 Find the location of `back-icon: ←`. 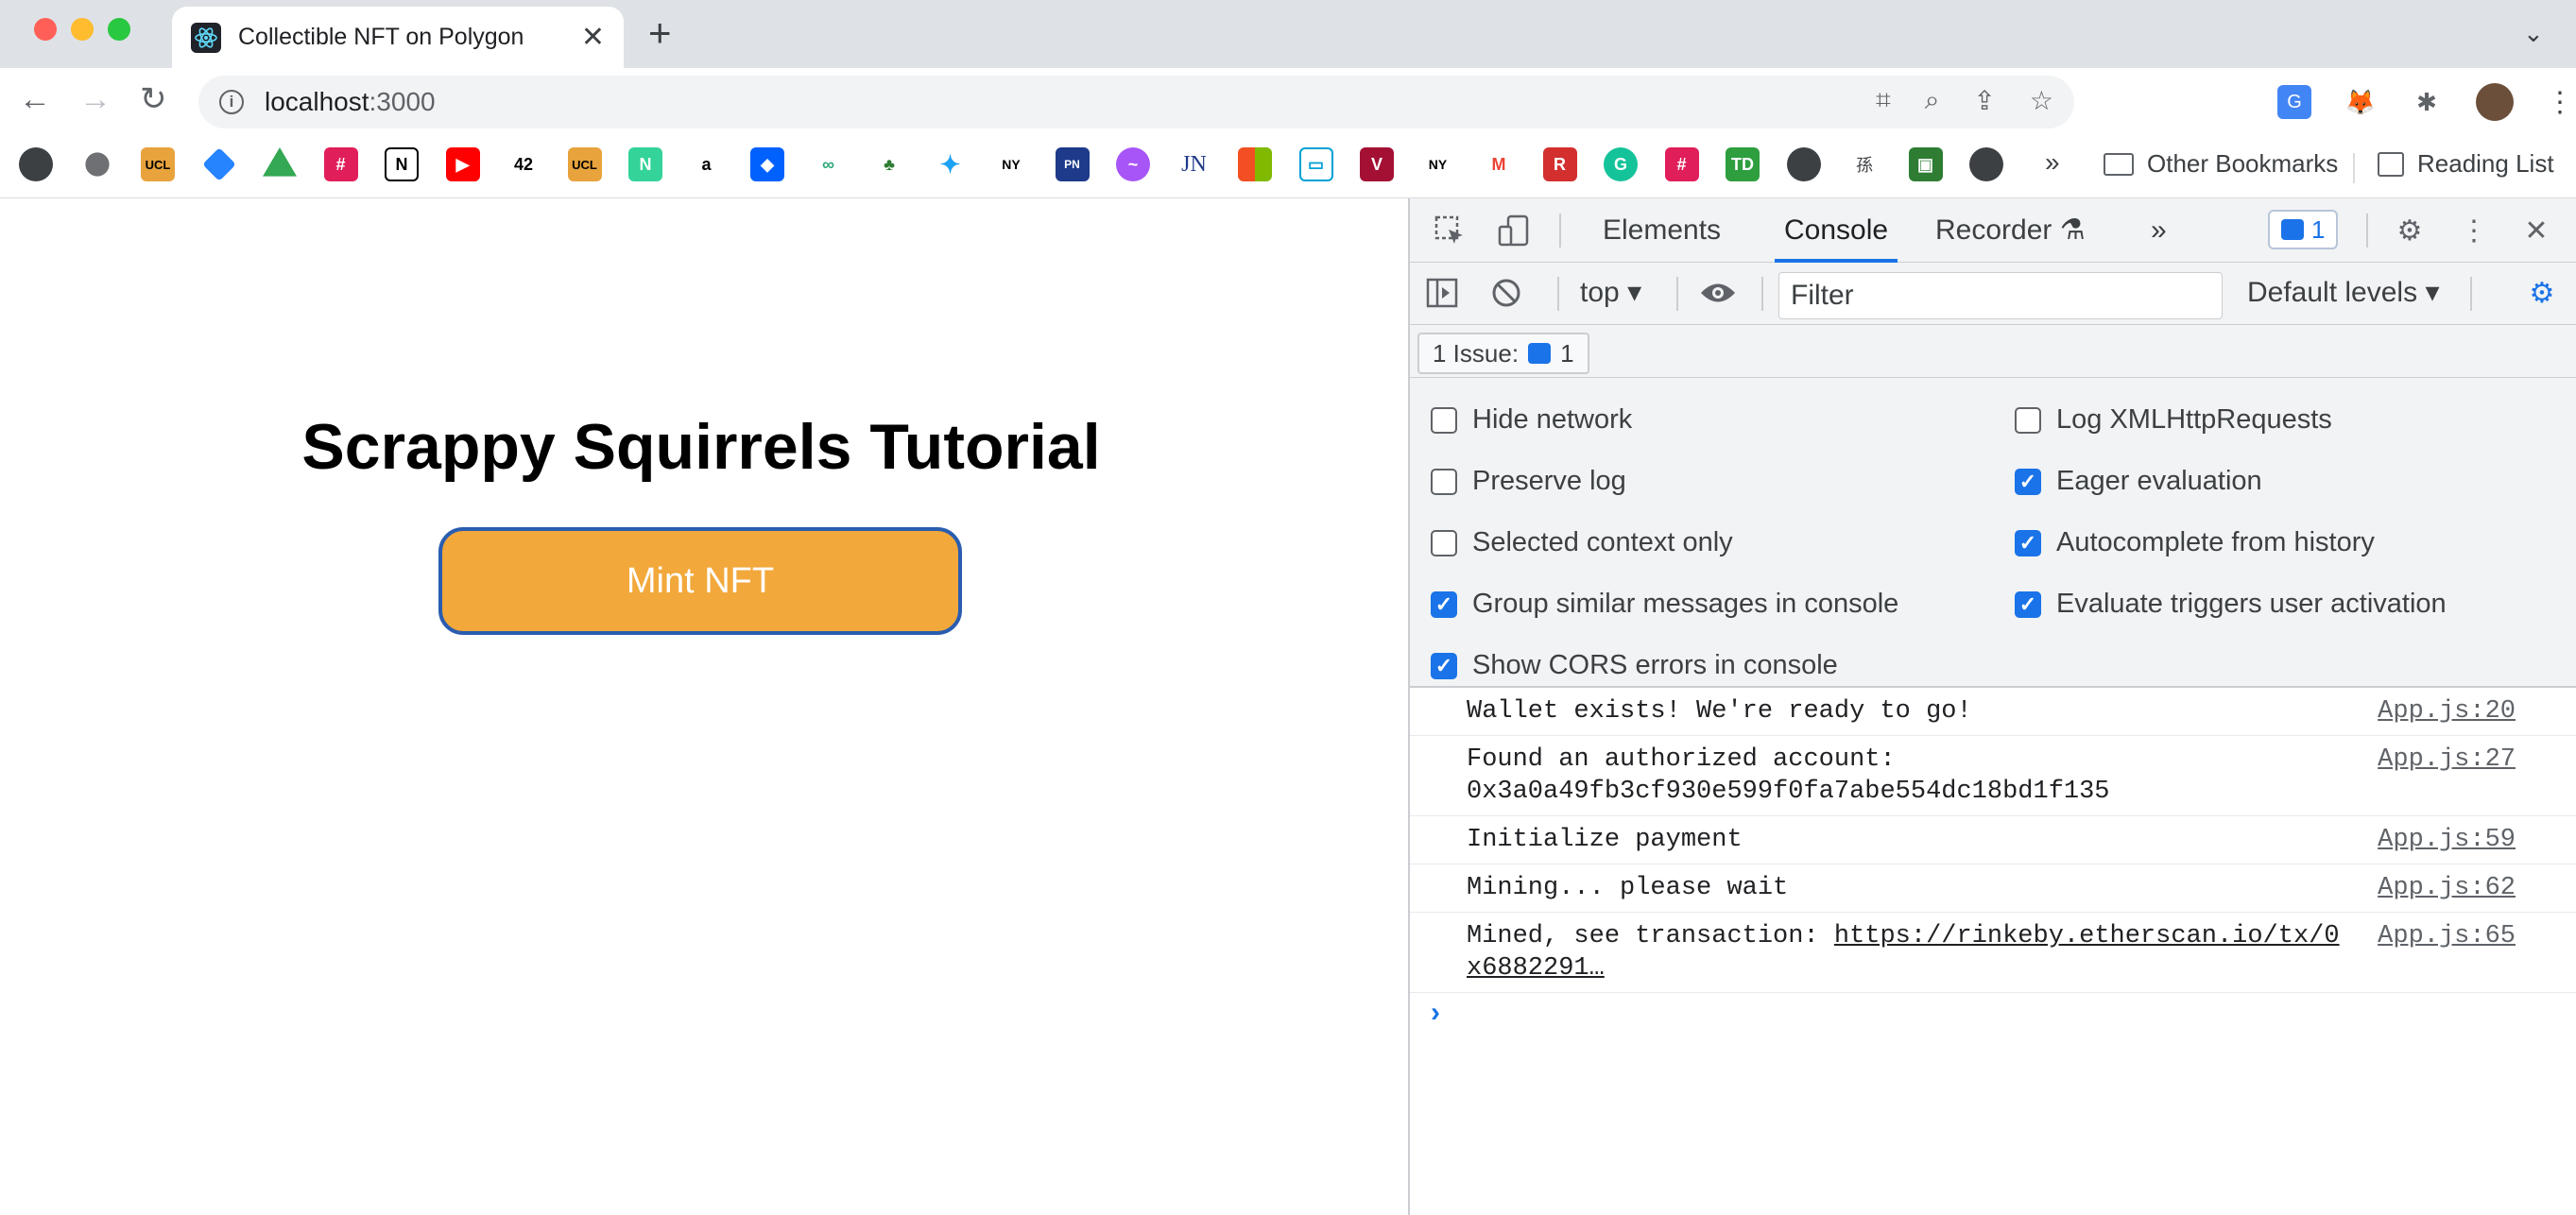

back-icon: ← is located at coordinates (35, 99).